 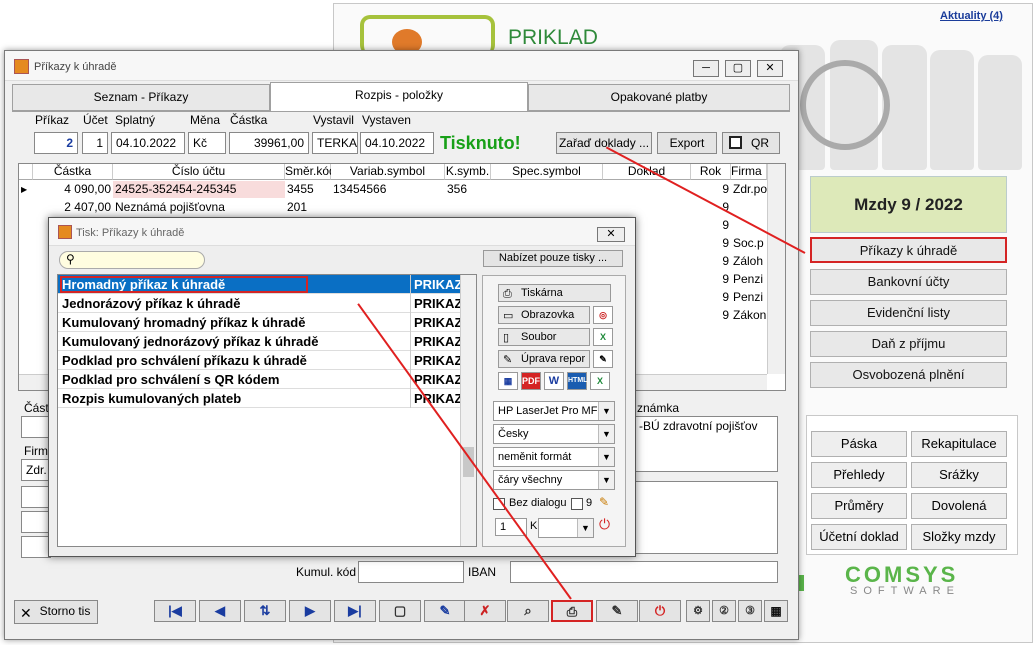 I want to click on tab-rozpis: Rozpis - položky, so click(x=399, y=97).